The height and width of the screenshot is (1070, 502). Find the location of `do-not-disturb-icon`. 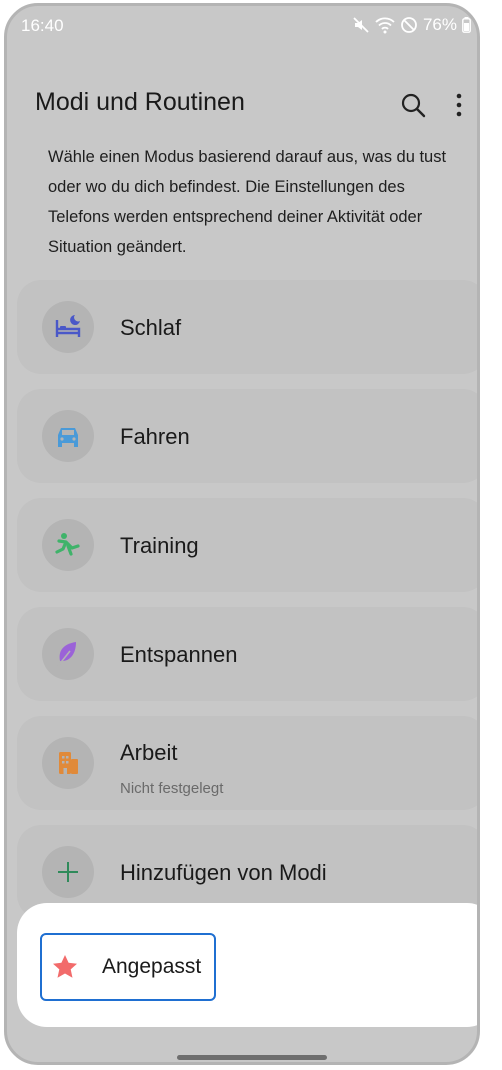

do-not-disturb-icon is located at coordinates (409, 25).